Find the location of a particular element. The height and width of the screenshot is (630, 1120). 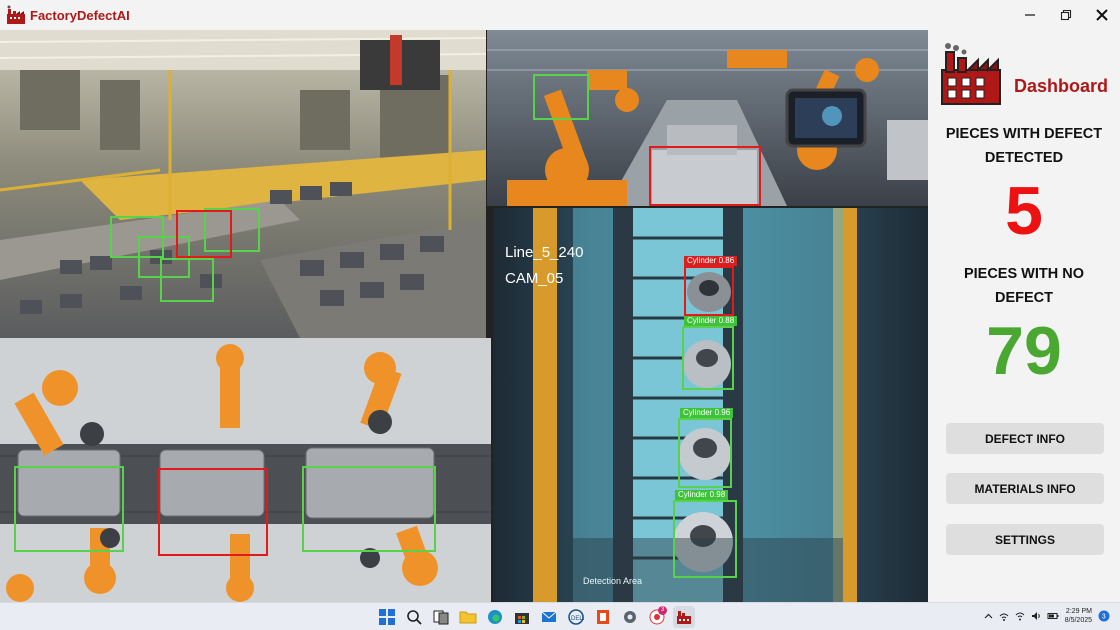

chevron-up-icon is located at coordinates (988, 616).